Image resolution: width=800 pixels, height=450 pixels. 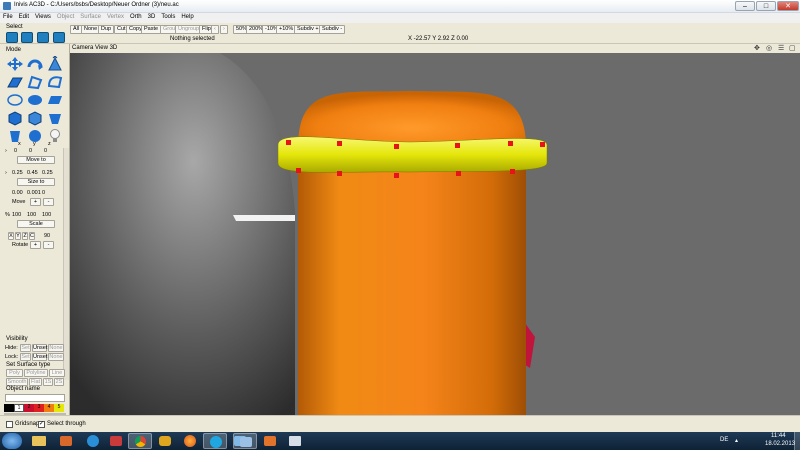 What do you see at coordinates (35, 100) in the screenshot?
I see `disc-icon` at bounding box center [35, 100].